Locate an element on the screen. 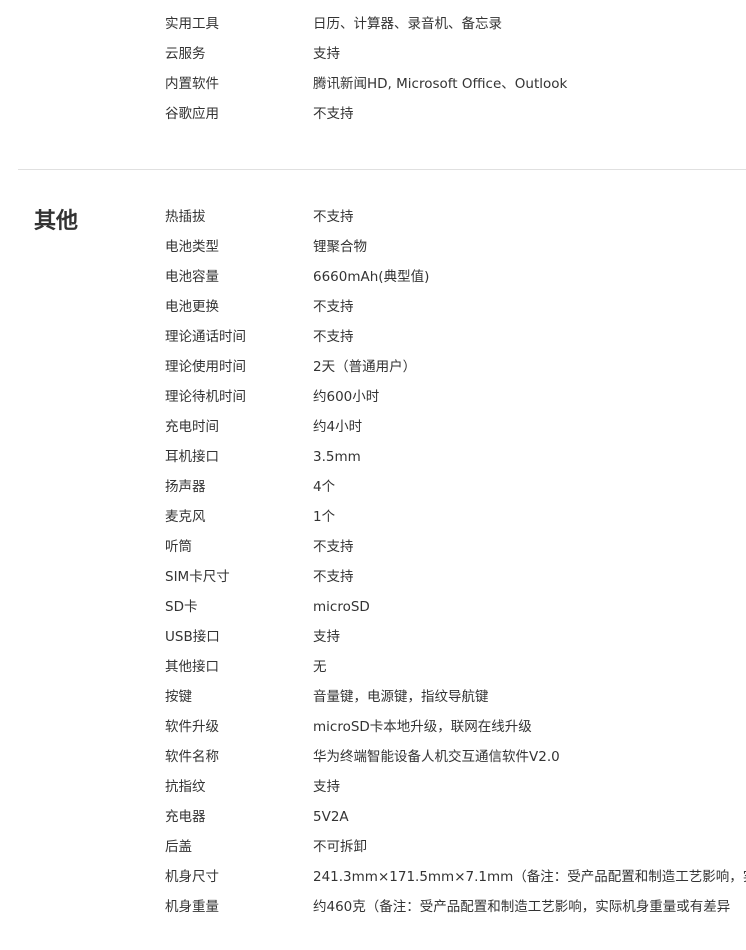 The image size is (746, 950). spec-label: 麦克风 is located at coordinates (185, 517).